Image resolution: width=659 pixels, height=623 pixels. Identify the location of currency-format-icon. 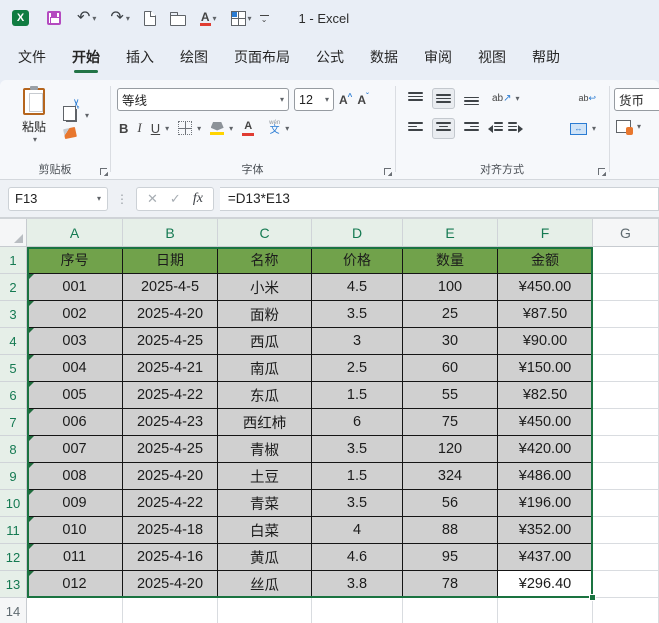
(624, 127).